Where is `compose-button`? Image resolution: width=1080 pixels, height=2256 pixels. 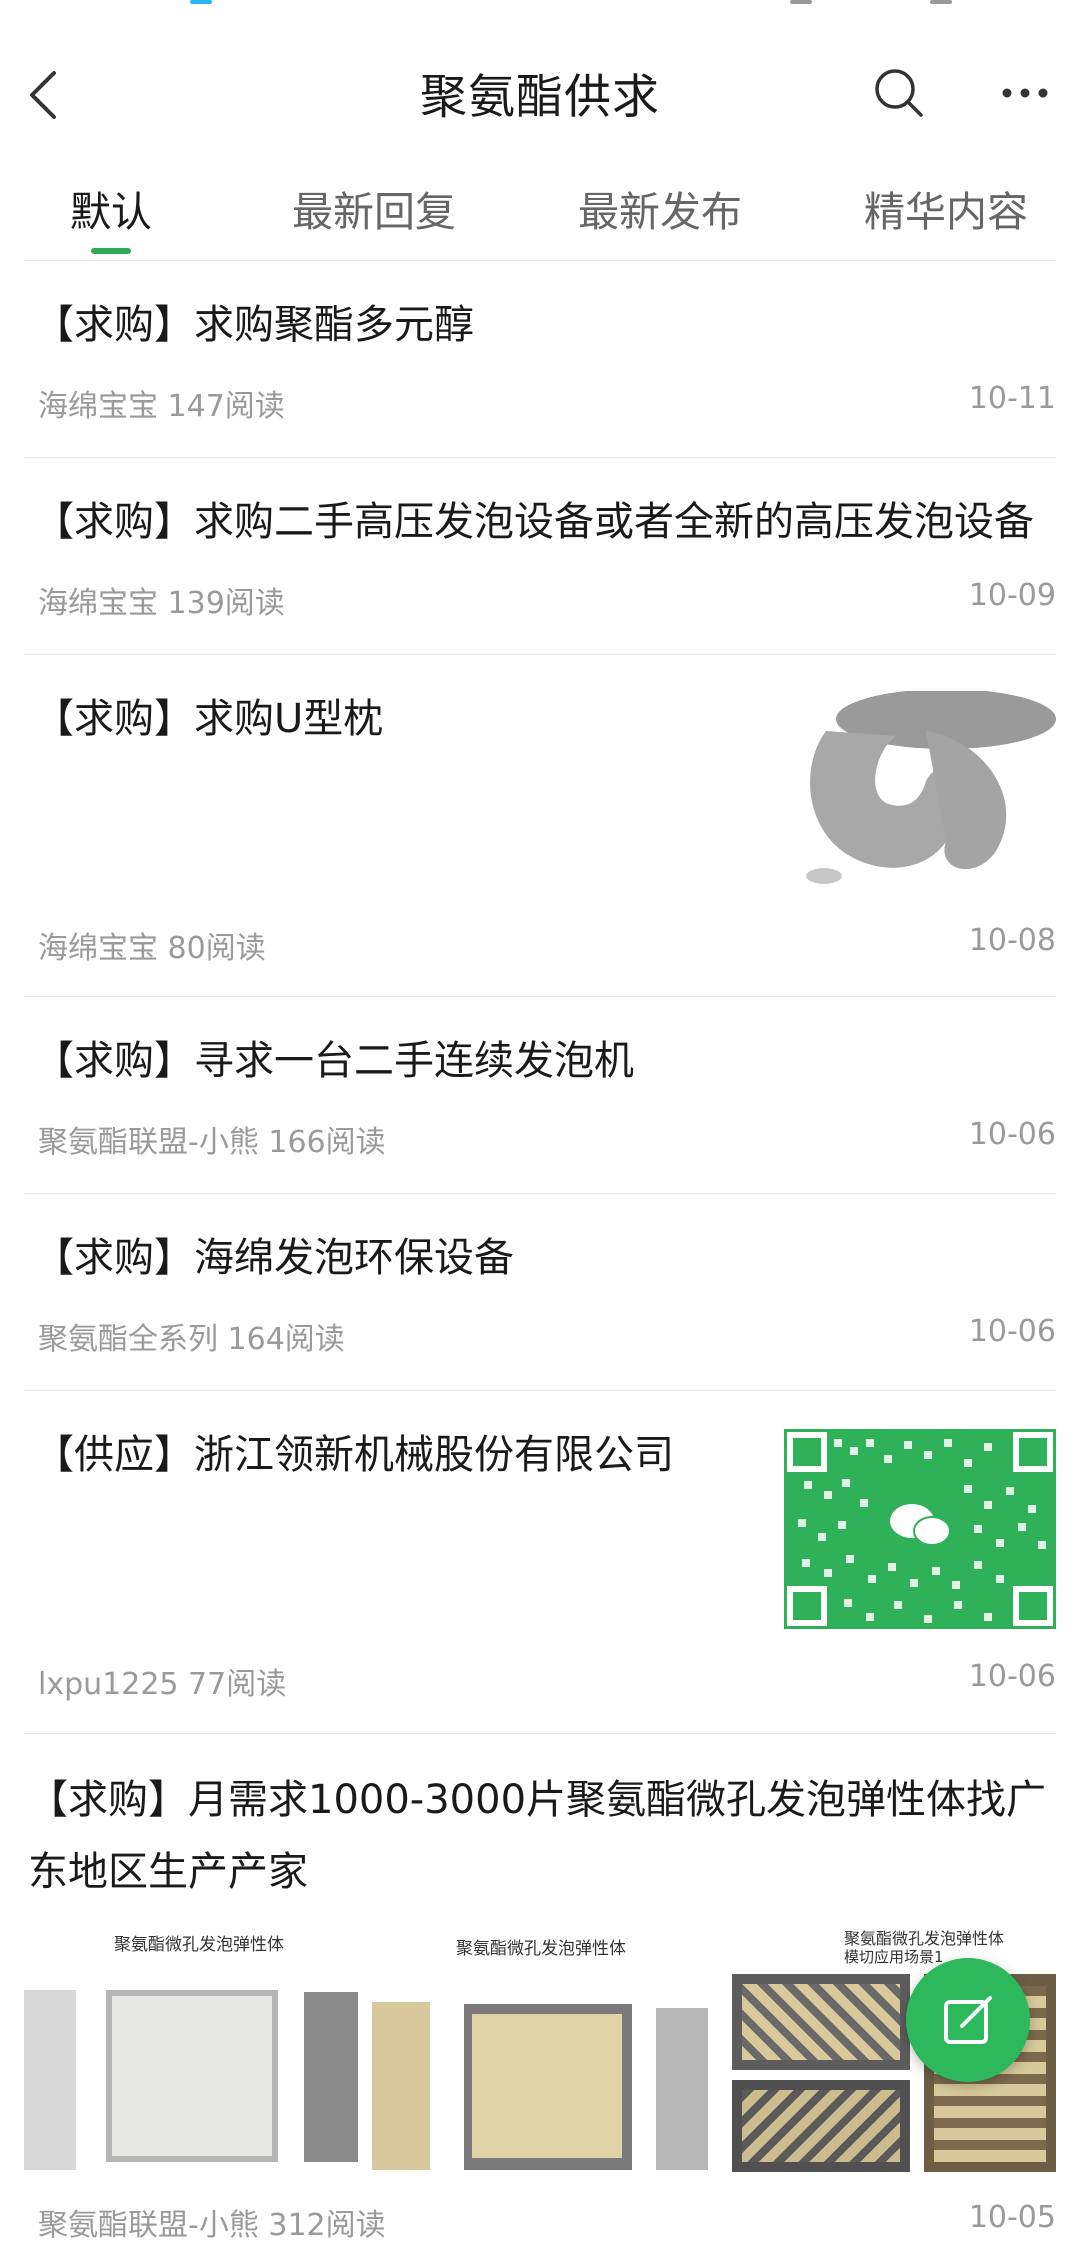 compose-button is located at coordinates (968, 2020).